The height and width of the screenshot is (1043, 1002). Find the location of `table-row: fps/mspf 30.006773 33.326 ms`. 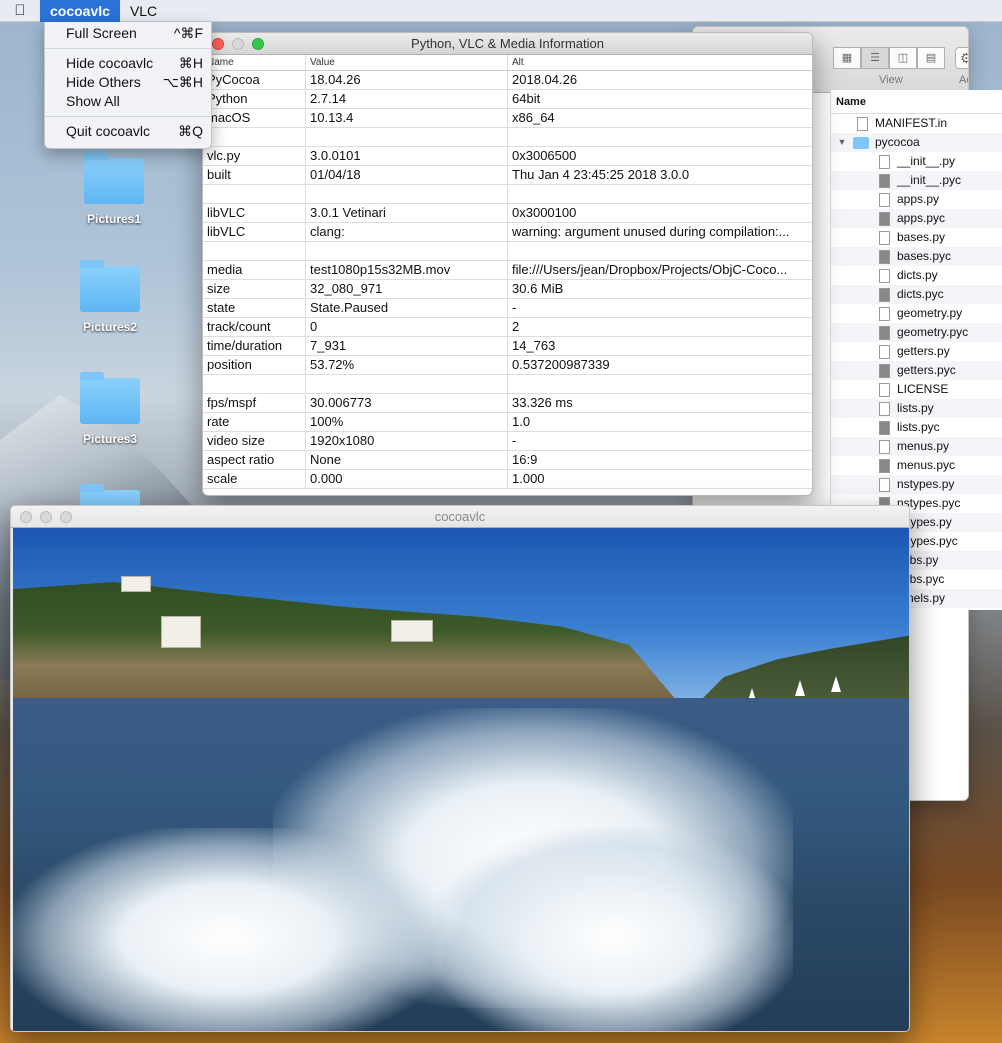

table-row: fps/mspf 30.006773 33.326 ms is located at coordinates (507, 403).